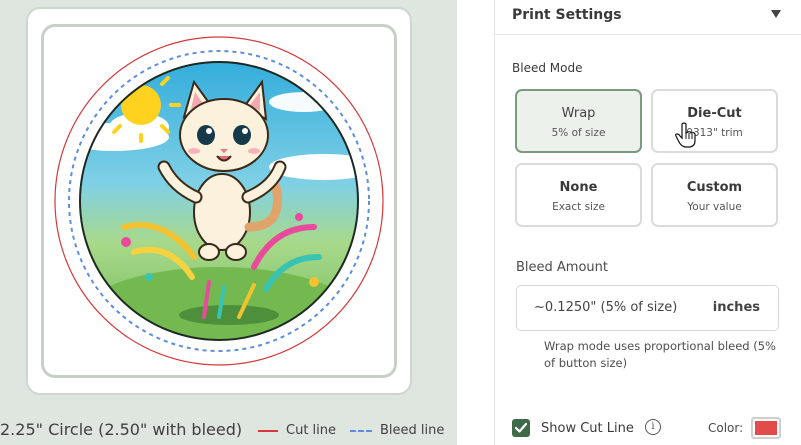 The image size is (801, 445). What do you see at coordinates (714, 113) in the screenshot?
I see `diecut-title: Die-Cut` at bounding box center [714, 113].